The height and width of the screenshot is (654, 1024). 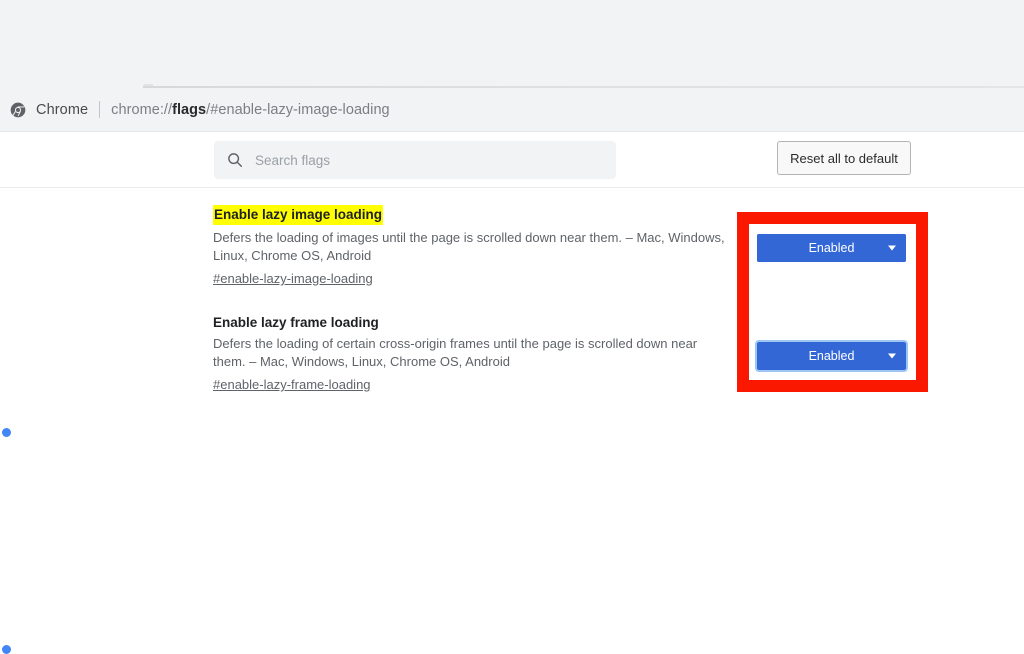 I want to click on flags-toolbar: Reset all to default, so click(x=512, y=160).